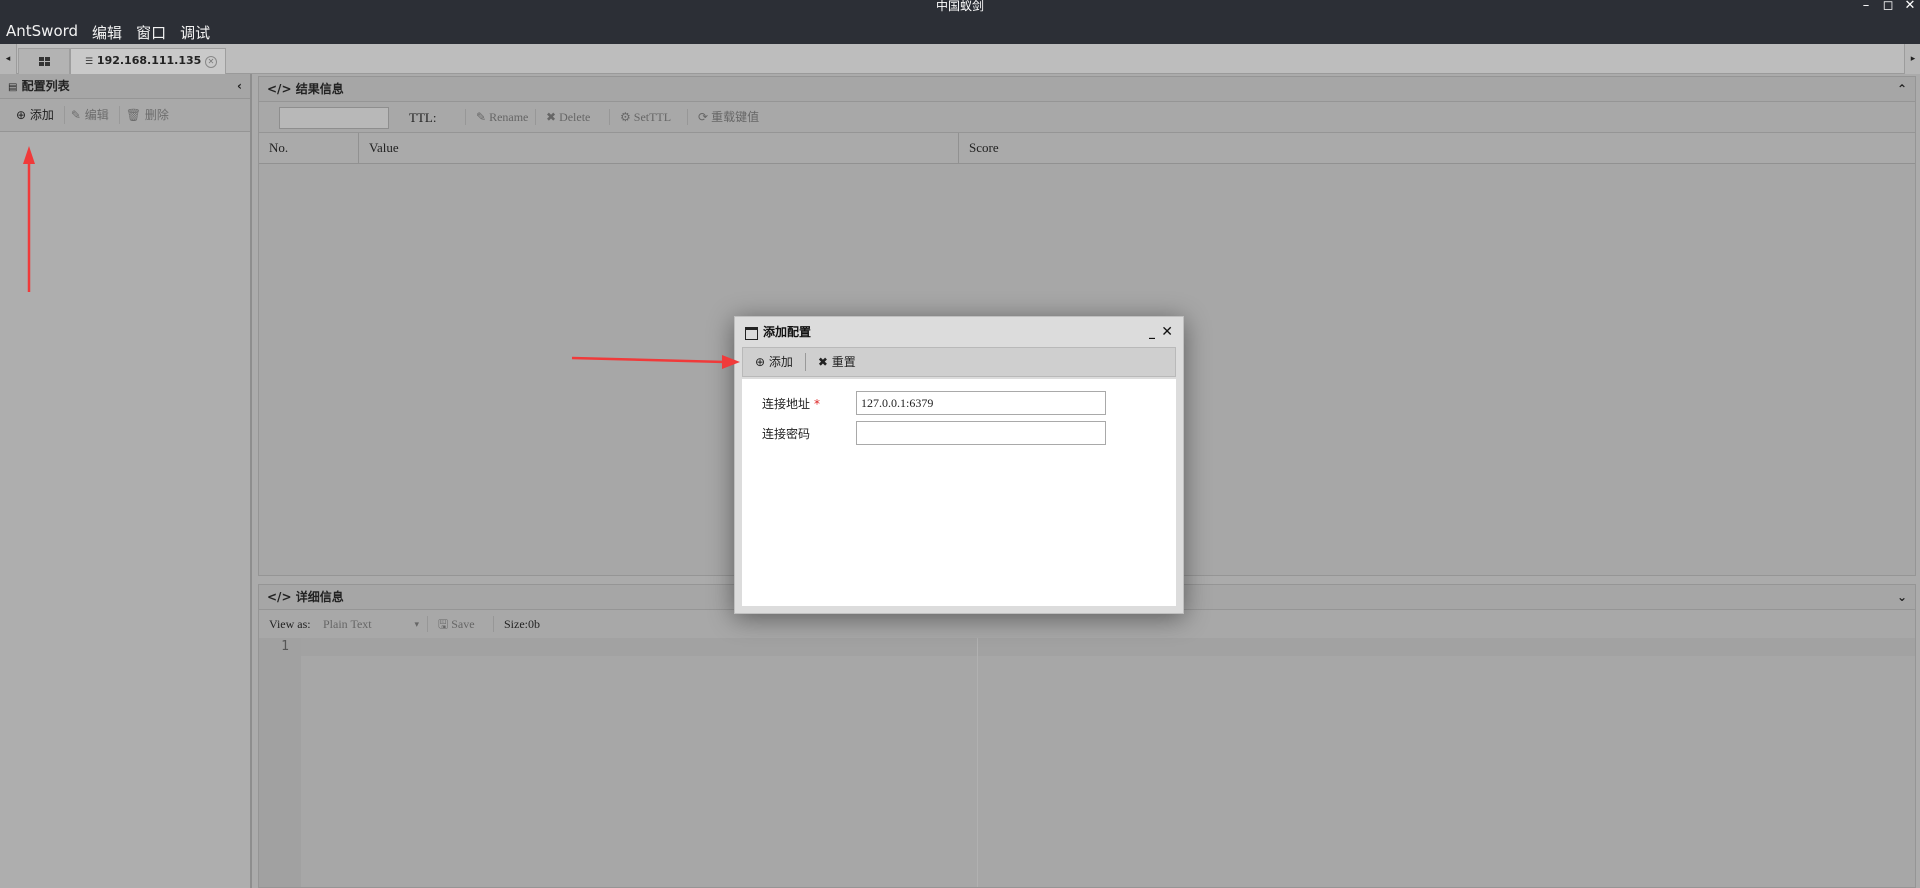  I want to click on dialog-close-icon: ✕, so click(1167, 332).